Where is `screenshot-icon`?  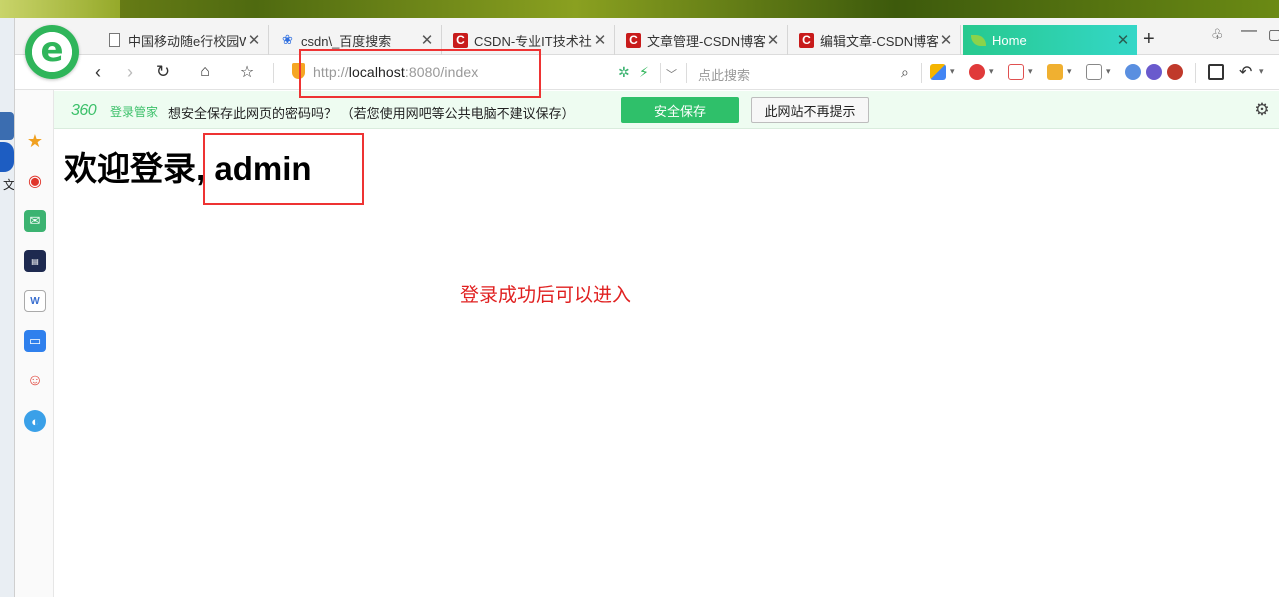 screenshot-icon is located at coordinates (1055, 72).